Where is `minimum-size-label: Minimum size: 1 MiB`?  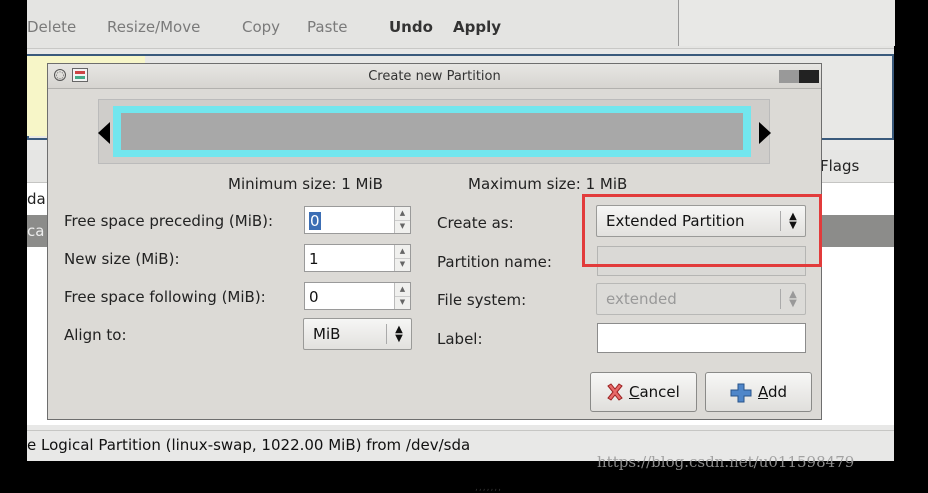 minimum-size-label: Minimum size: 1 MiB is located at coordinates (305, 184).